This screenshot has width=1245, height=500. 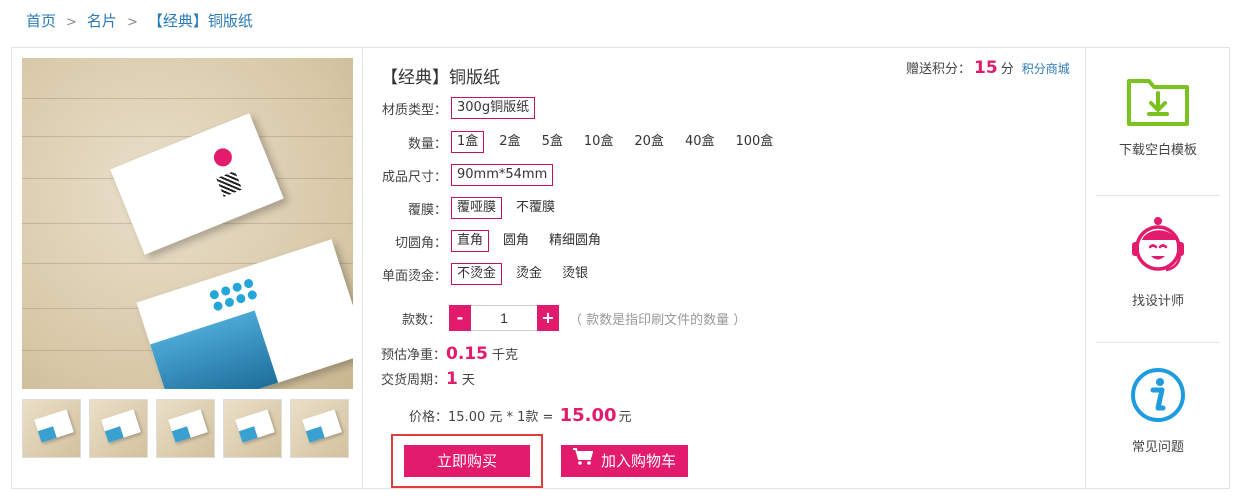 I want to click on price-unit: 元, so click(x=625, y=417).